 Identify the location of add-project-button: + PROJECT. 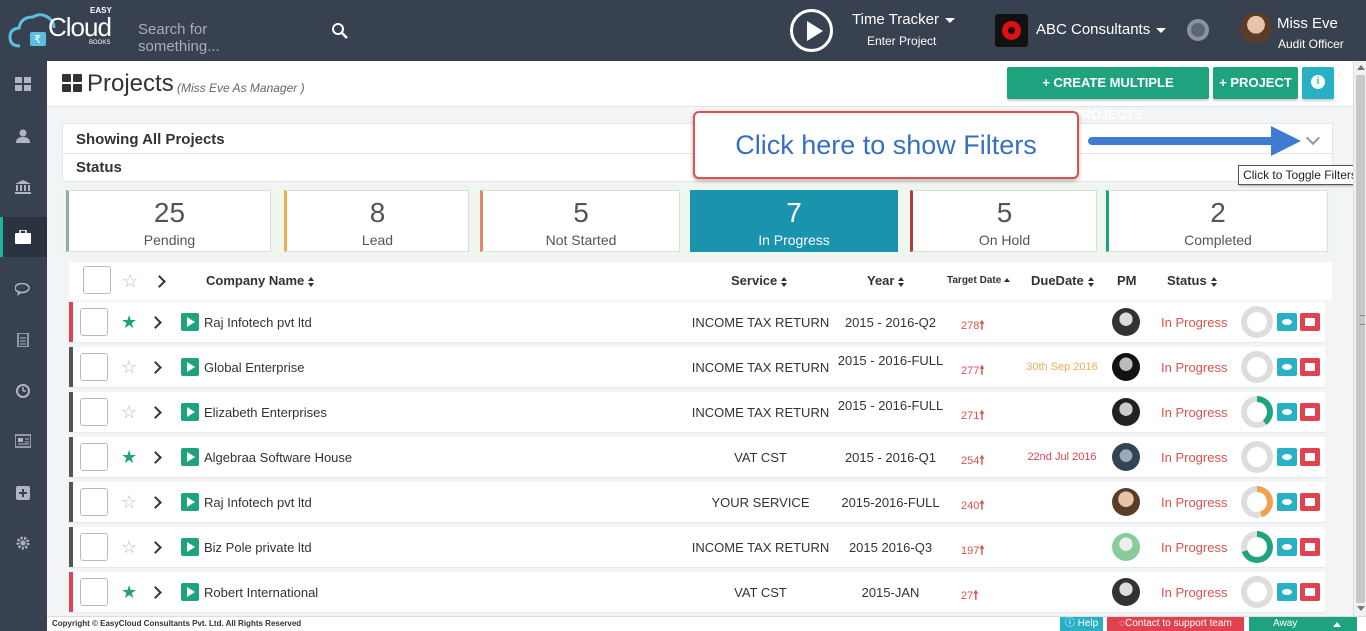
(1255, 83).